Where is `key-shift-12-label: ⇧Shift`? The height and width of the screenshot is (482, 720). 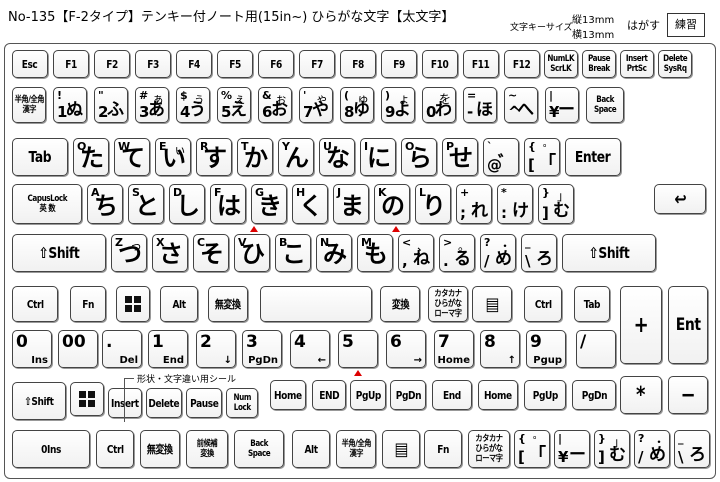 key-shift-12-label: ⇧Shift is located at coordinates (609, 253).